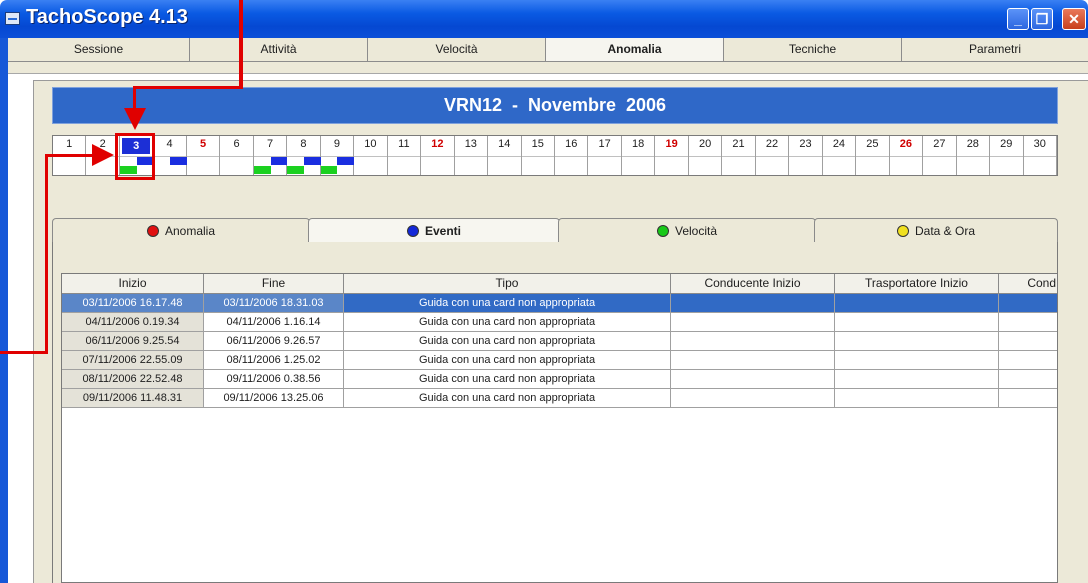 This screenshot has height=583, width=1088. What do you see at coordinates (12, 18) in the screenshot?
I see `app-icon` at bounding box center [12, 18].